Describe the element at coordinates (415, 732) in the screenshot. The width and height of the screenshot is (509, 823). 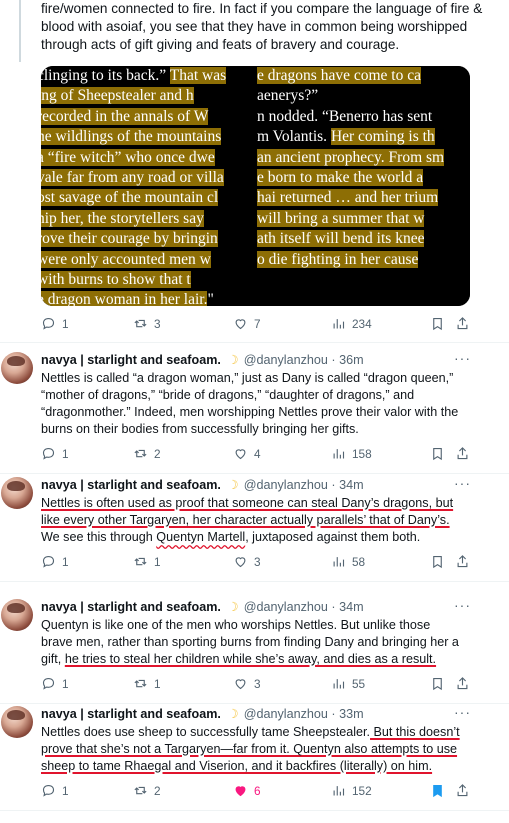
I see `underlined-text: But this doesn’t` at that location.